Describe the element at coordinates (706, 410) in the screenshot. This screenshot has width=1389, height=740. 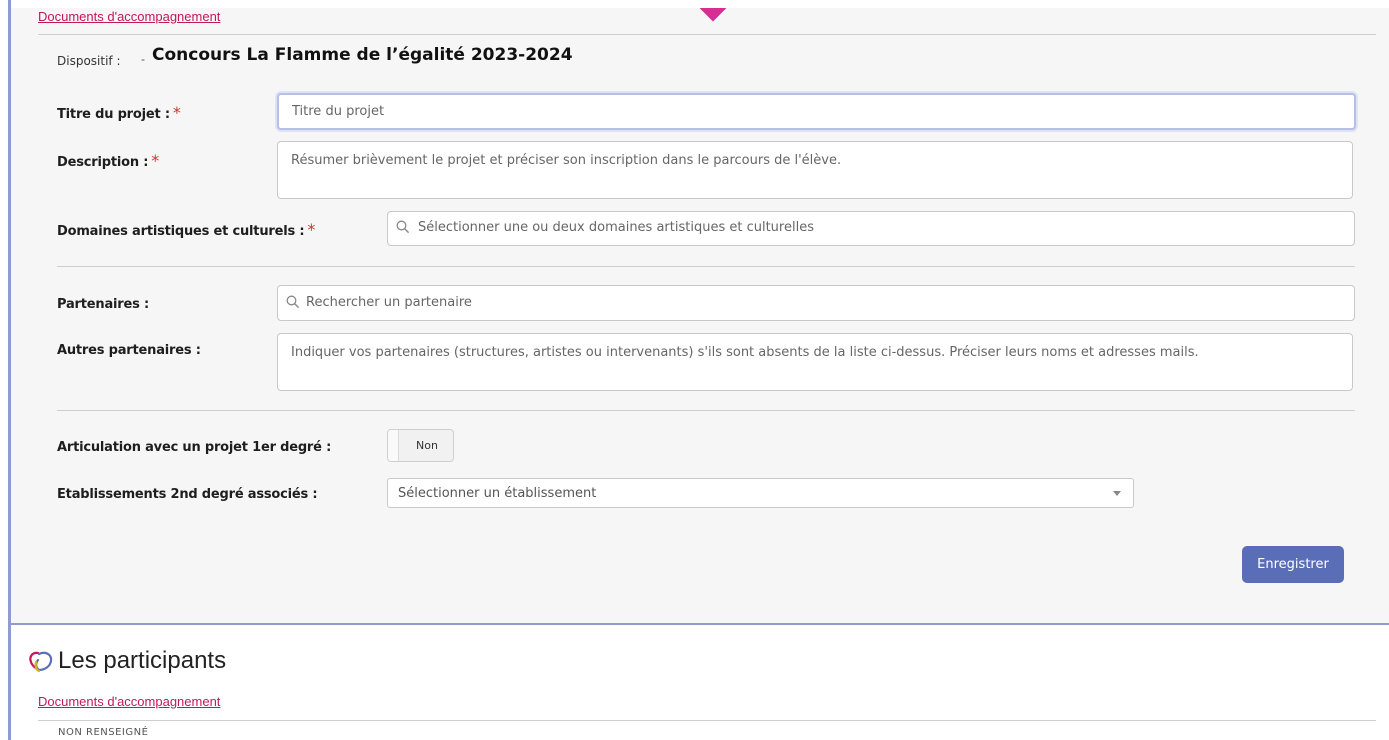
I see `divider-lower` at that location.